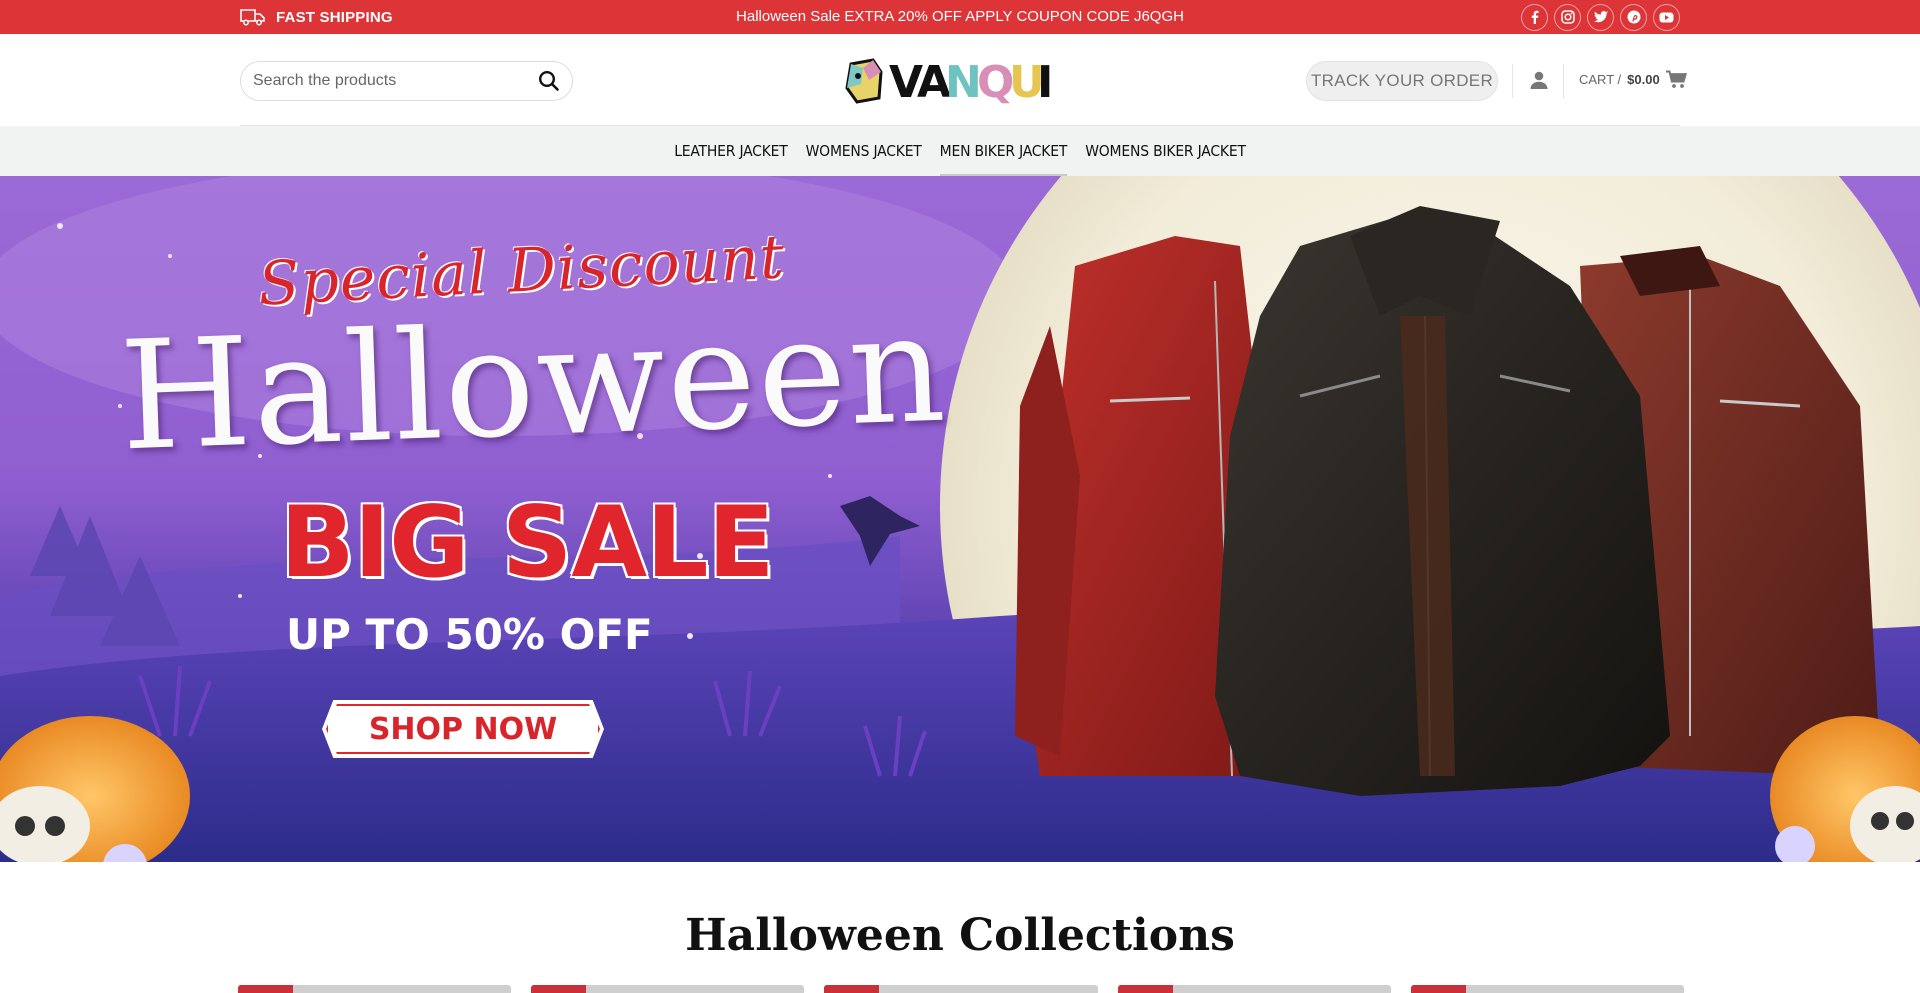 This screenshot has height=993, width=1920. I want to click on nav-item-leather-jacket: LEATHER JACKET, so click(730, 151).